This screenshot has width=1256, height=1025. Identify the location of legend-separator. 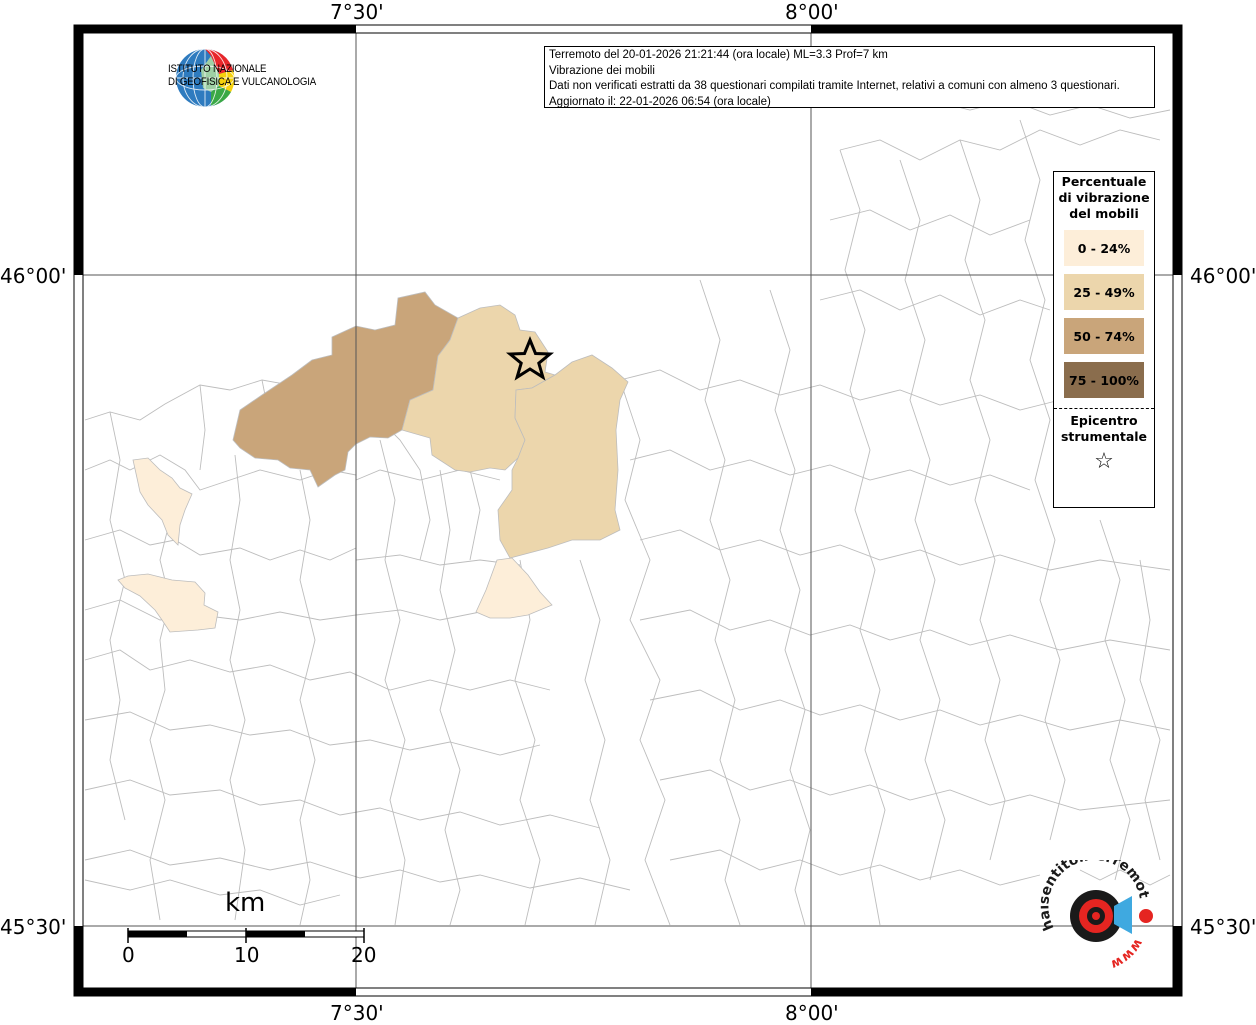
(1104, 408).